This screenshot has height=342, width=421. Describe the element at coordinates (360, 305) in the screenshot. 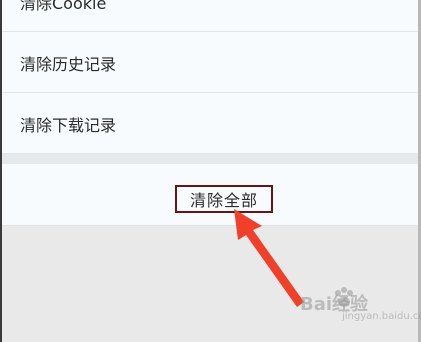

I see `watermark: Bai经验 jingyan.baidu.com` at that location.